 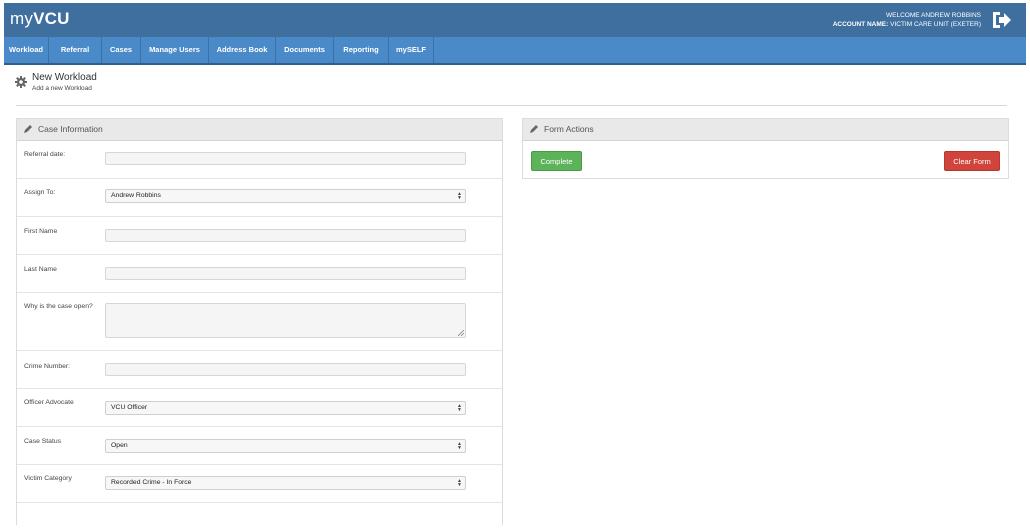 I want to click on account-line: ACCOUNT NAME: VICTIM CARE UNIT (EXETER), so click(x=907, y=24).